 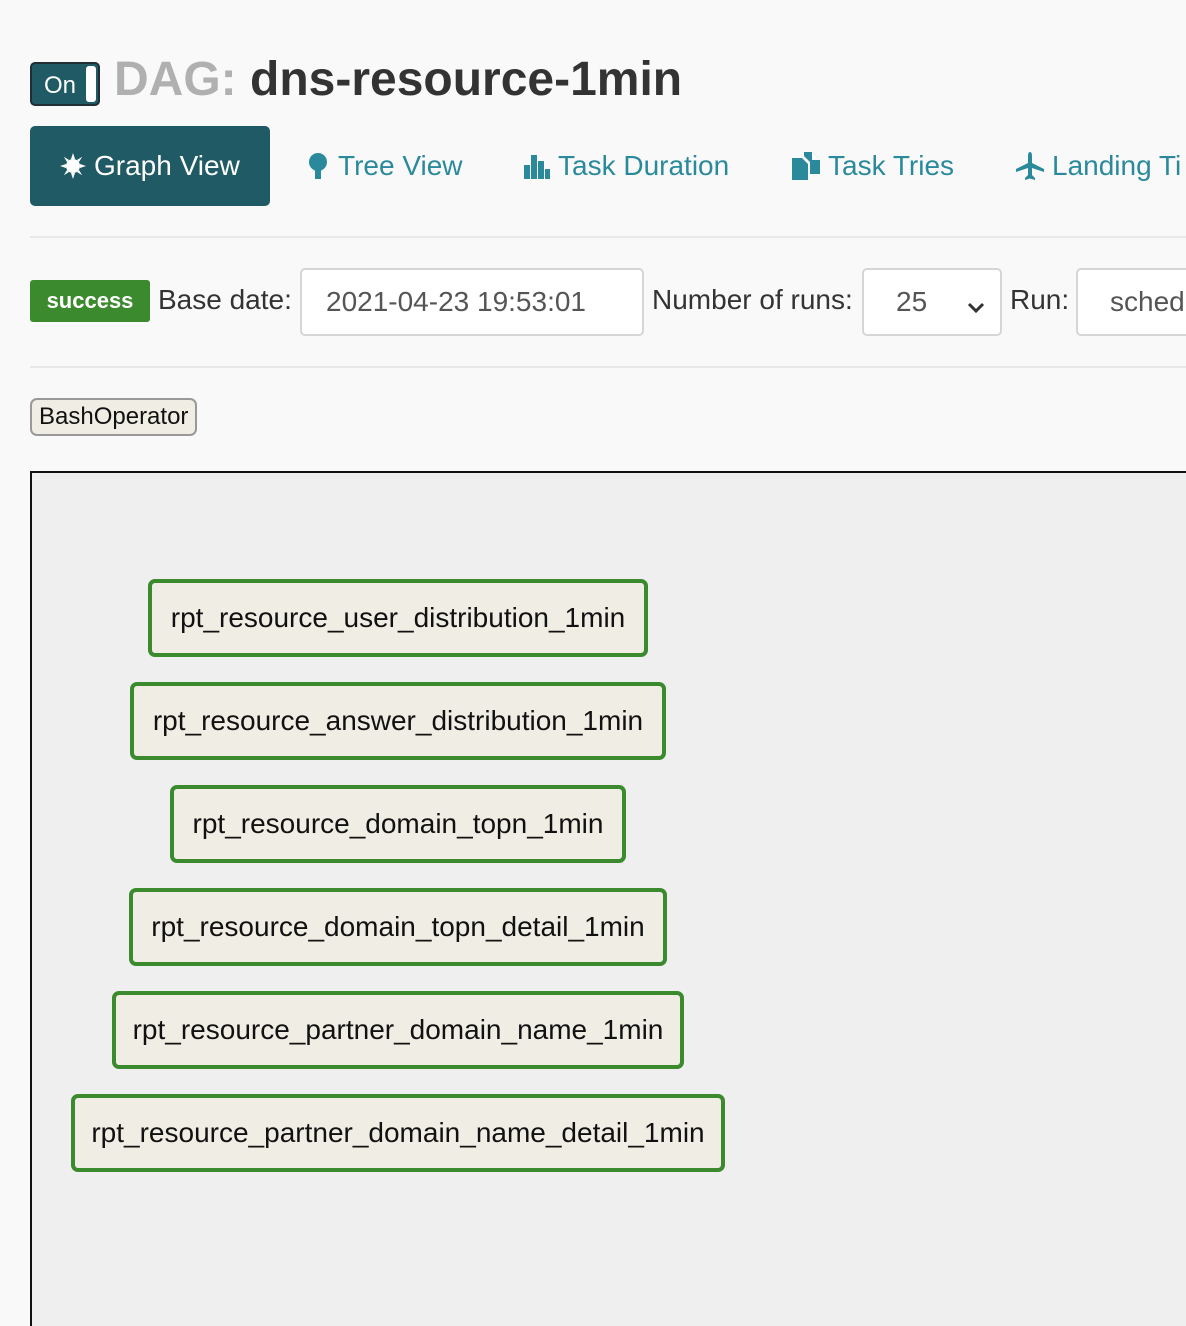 I want to click on task-node: rpt_resource_user_distribution_1min, so click(x=398, y=618).